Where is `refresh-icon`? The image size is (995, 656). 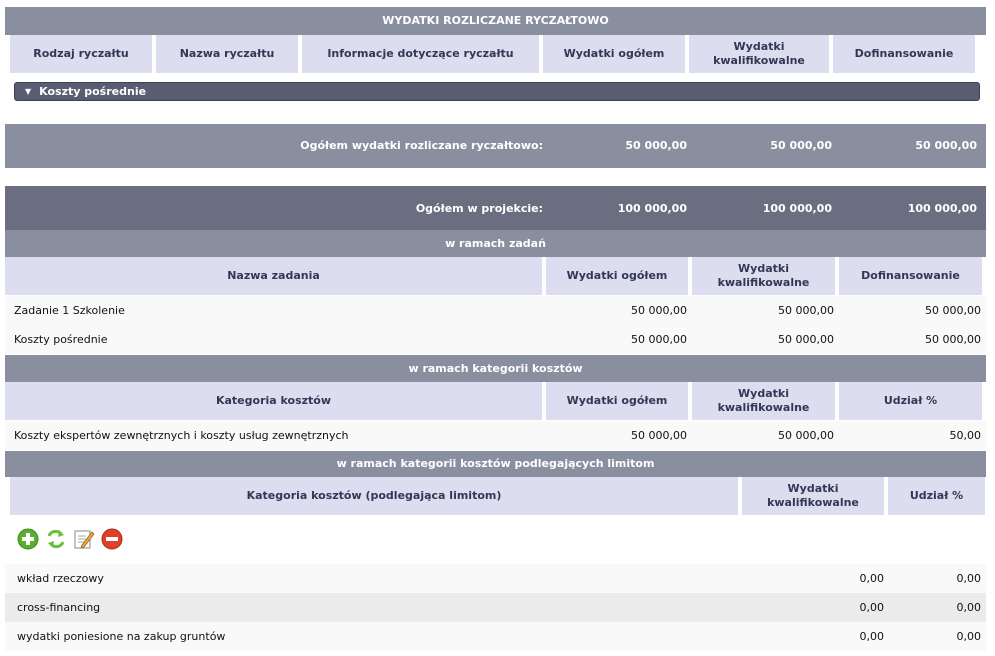
refresh-icon is located at coordinates (56, 539).